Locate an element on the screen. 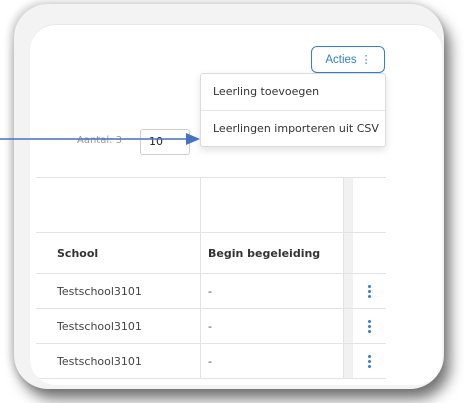  annotation-arrow is located at coordinates (100, 139).